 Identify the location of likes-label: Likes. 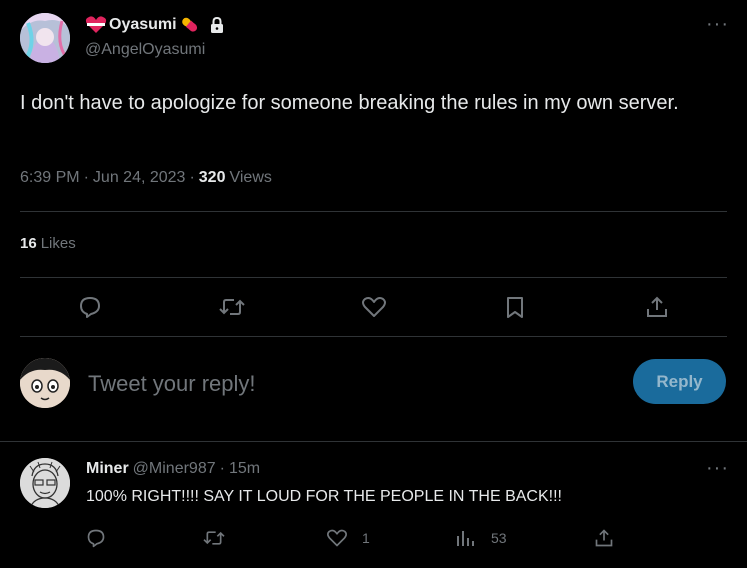
(58, 243).